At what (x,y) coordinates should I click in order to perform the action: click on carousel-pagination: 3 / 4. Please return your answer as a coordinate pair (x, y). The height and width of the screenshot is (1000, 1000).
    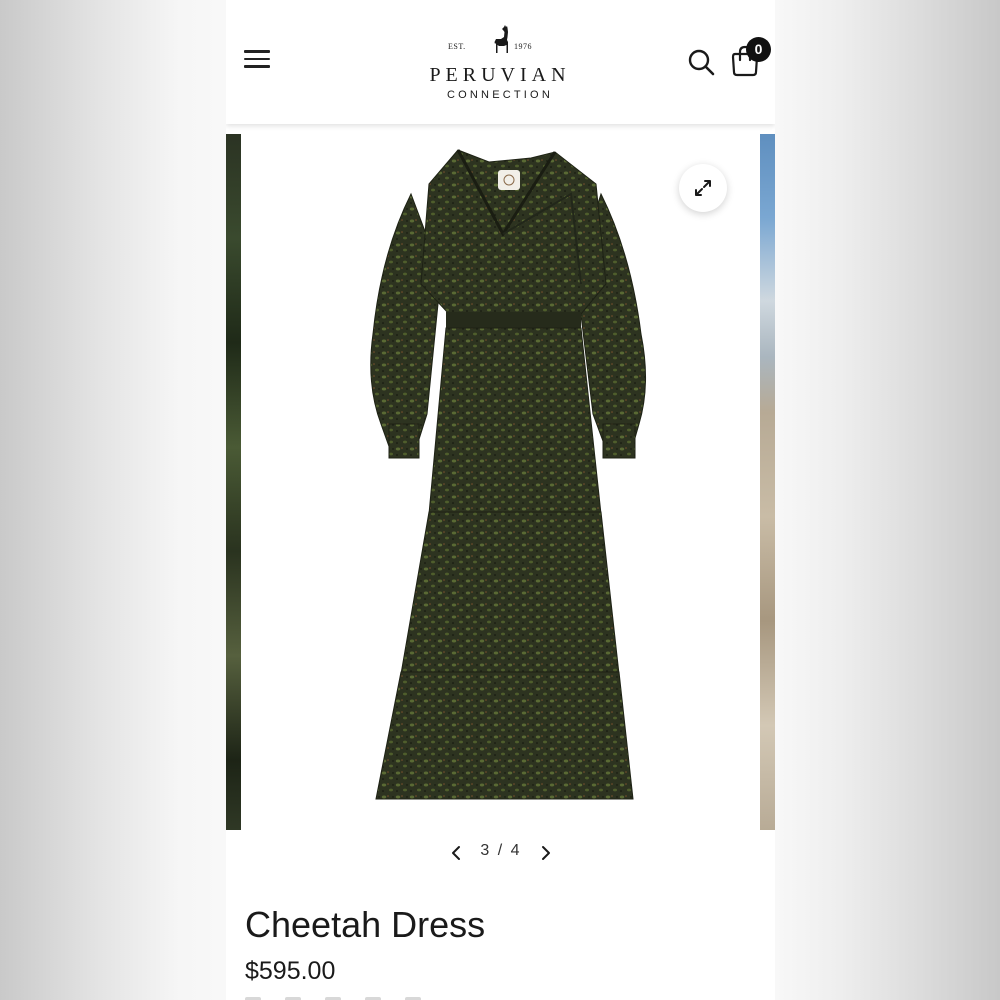
    Looking at the image, I should click on (500, 853).